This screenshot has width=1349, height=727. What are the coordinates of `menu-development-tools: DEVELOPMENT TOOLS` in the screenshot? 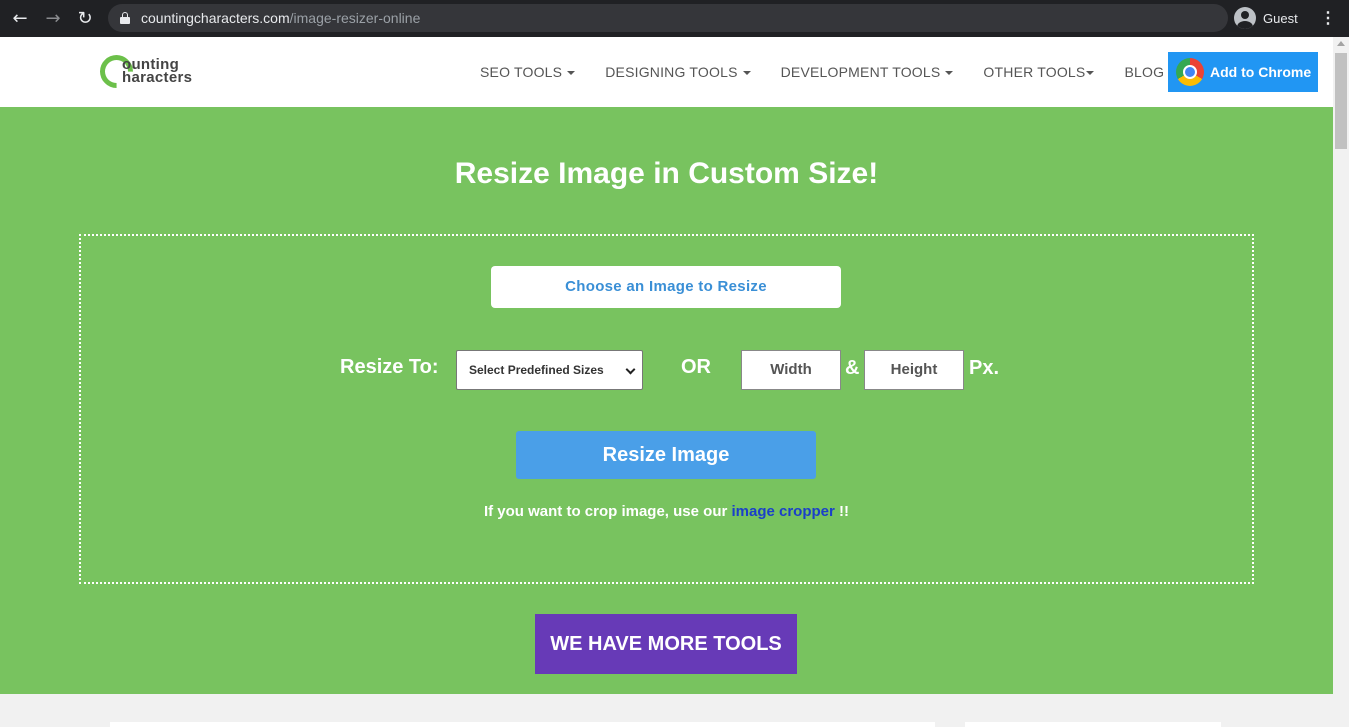 It's located at (867, 72).